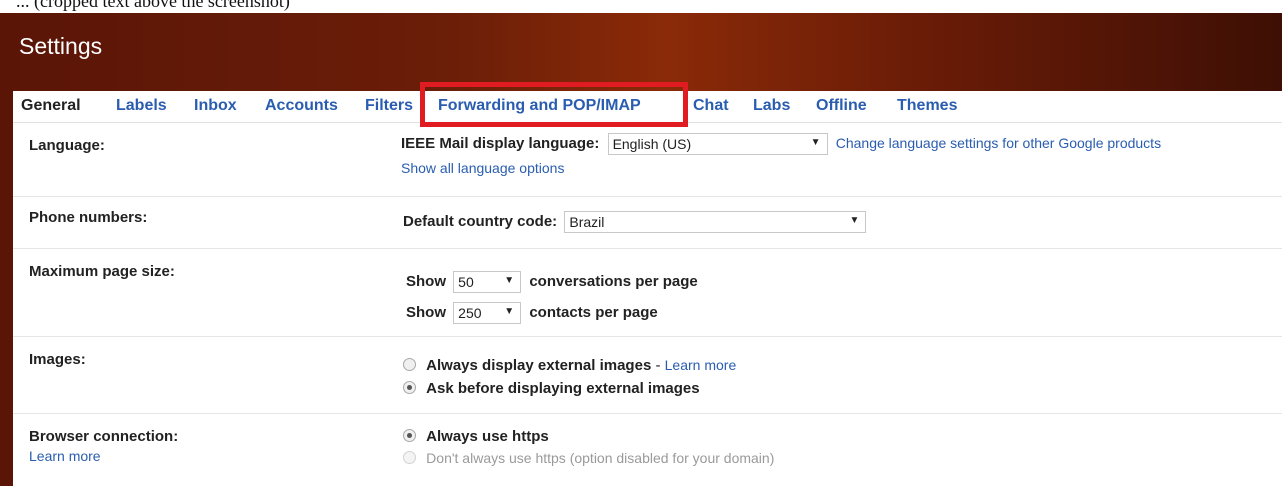 The height and width of the screenshot is (486, 1282). Describe the element at coordinates (500, 143) in the screenshot. I see `display-language-label: IEEE Mail display language:` at that location.